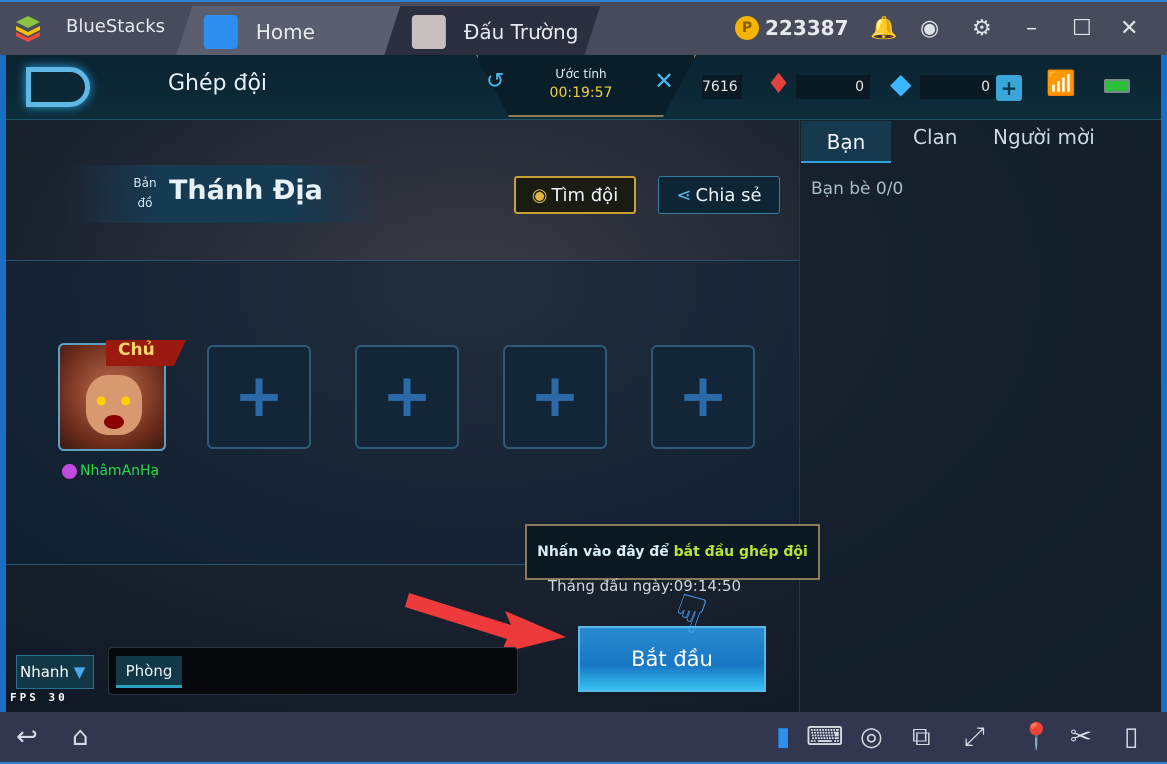 The image size is (1167, 764). I want to click on cancel-icon: ✕, so click(664, 81).